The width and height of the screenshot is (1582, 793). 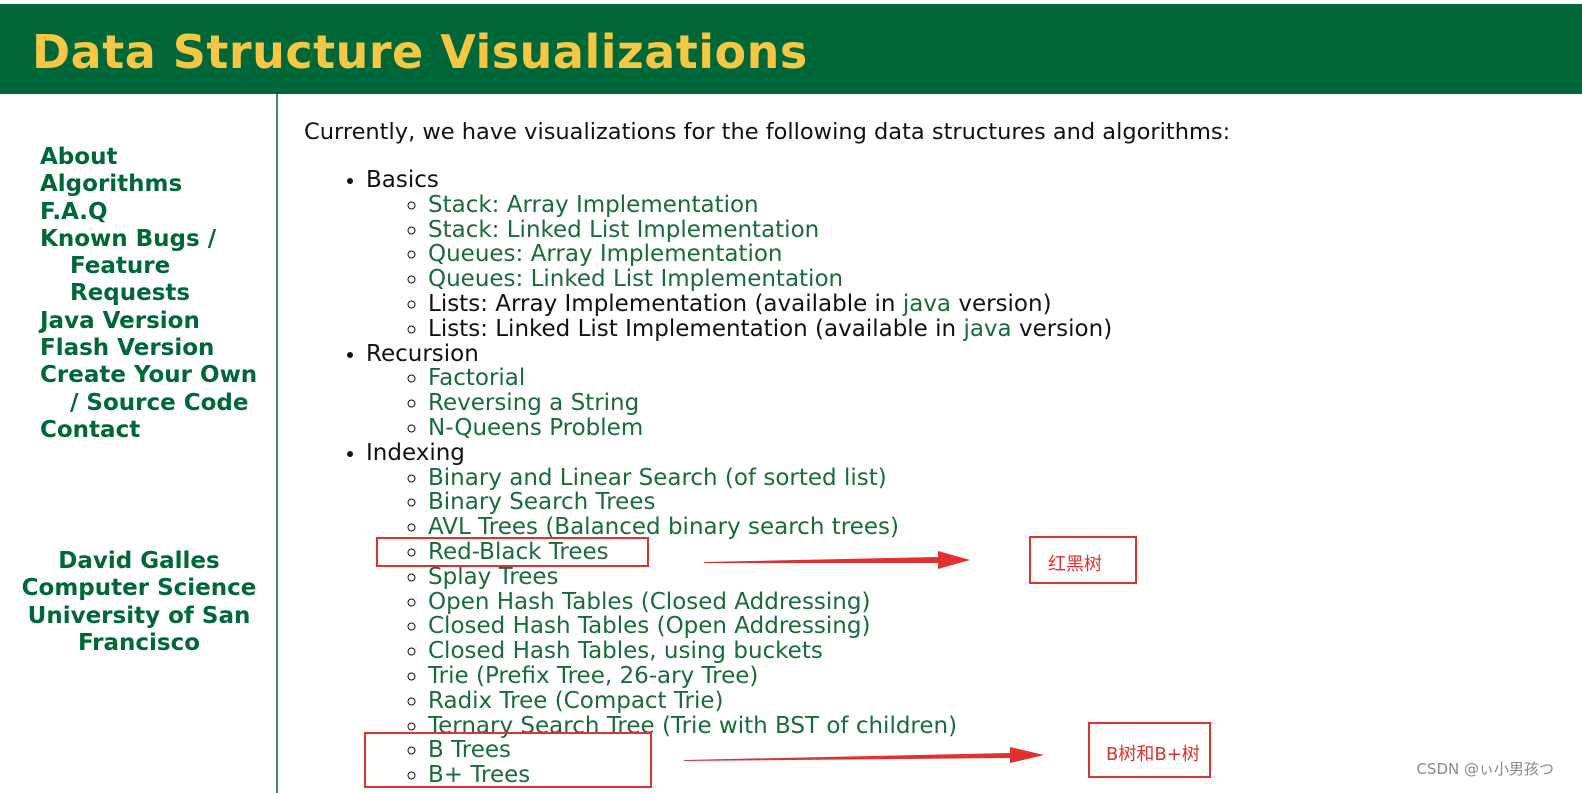 I want to click on annotation-label-b-trees: B树和B+树, so click(x=1153, y=754).